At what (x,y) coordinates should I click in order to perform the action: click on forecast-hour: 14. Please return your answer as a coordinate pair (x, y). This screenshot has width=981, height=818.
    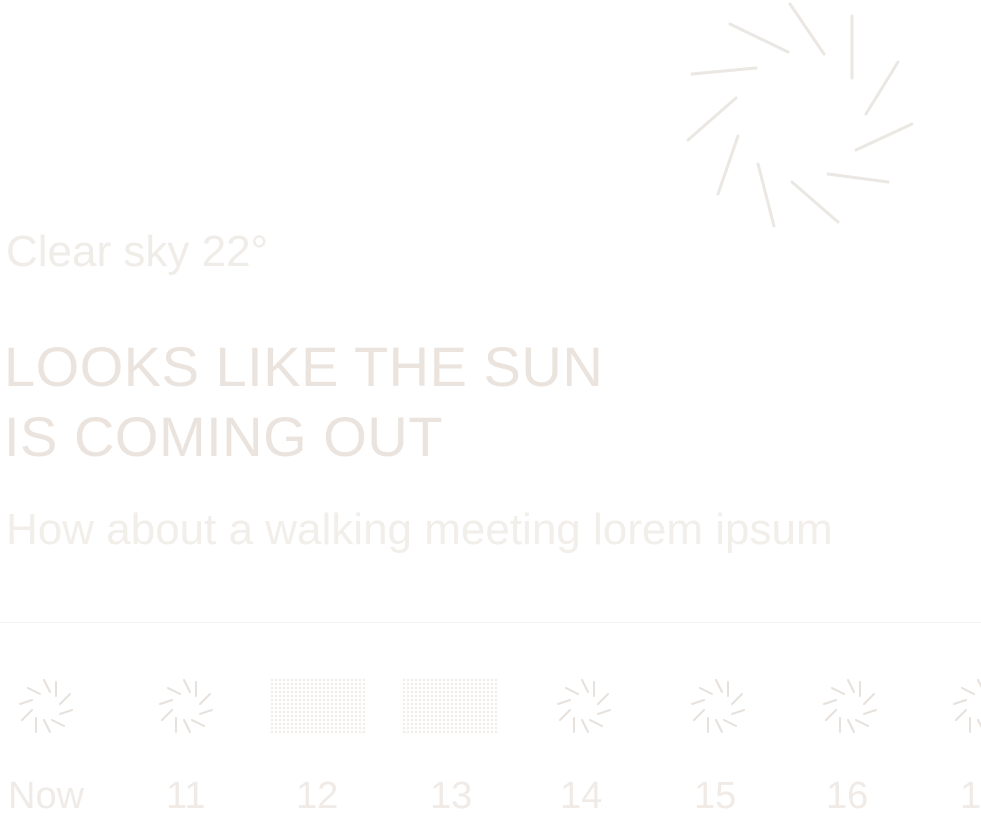
    Looking at the image, I should click on (605, 738).